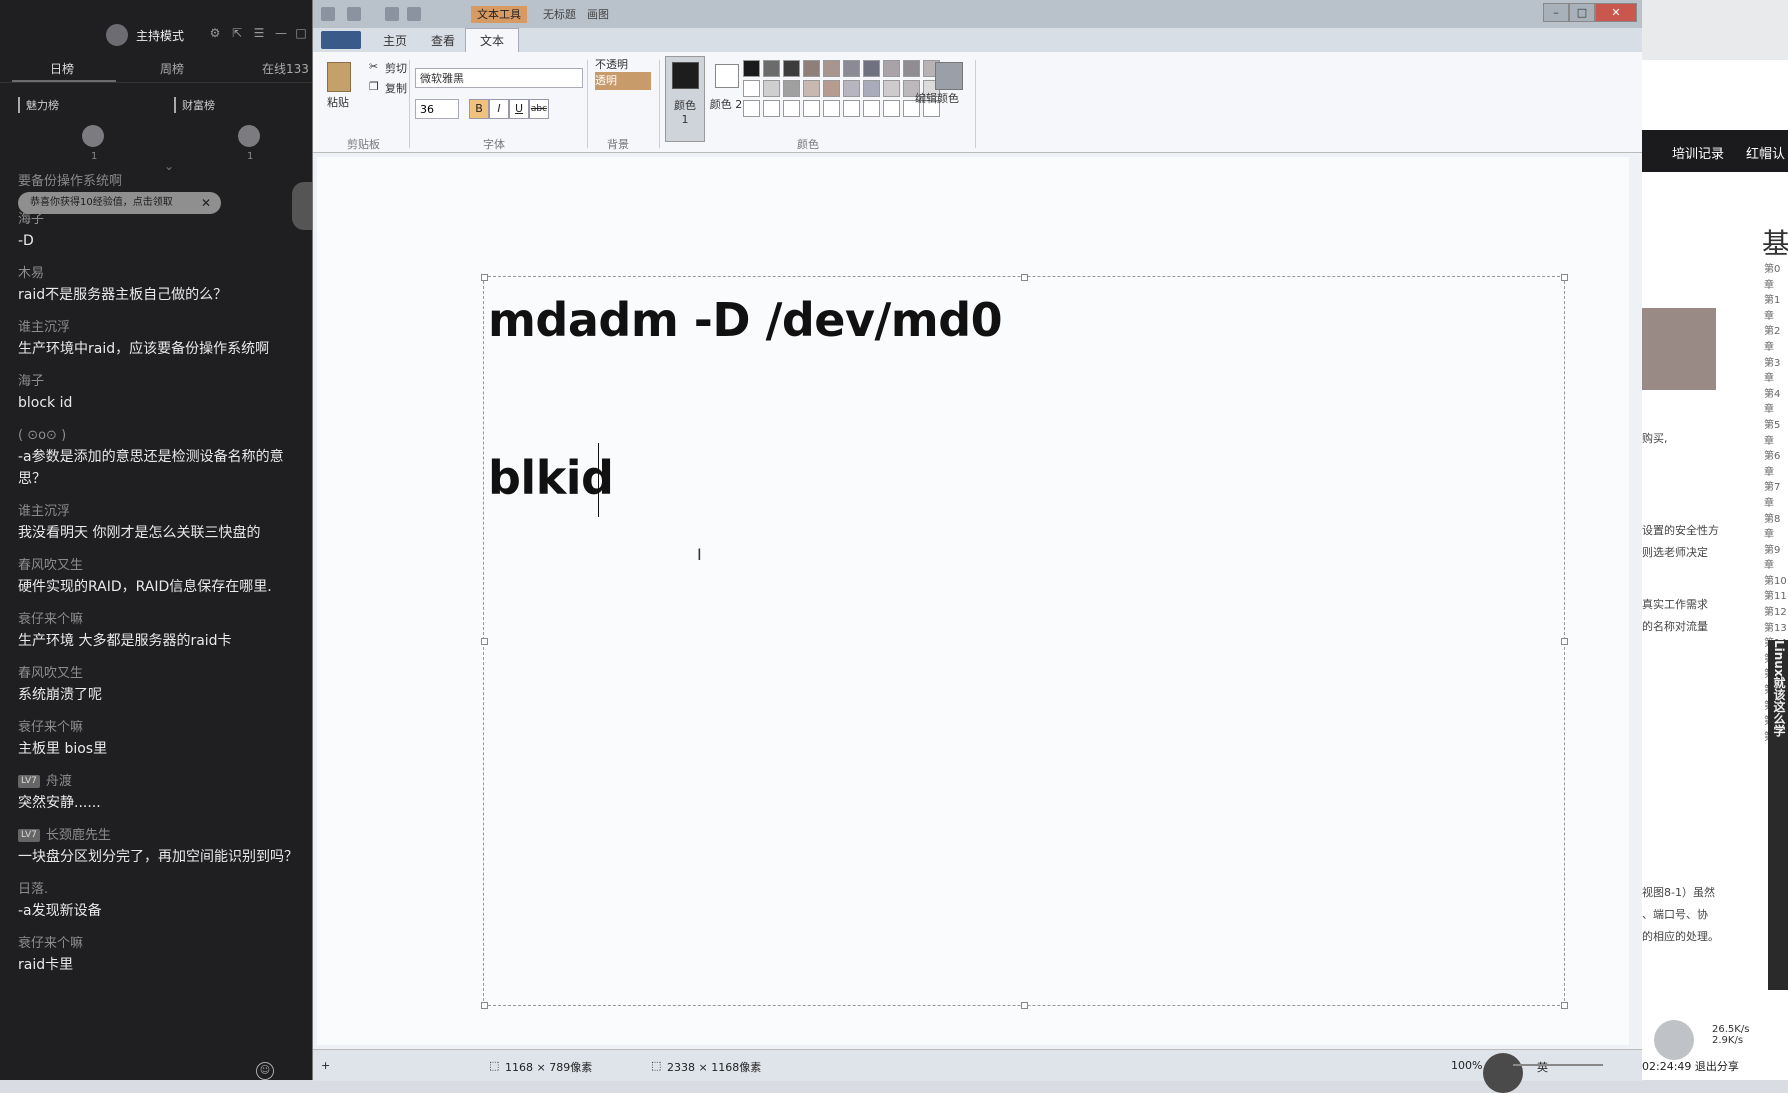 The width and height of the screenshot is (1788, 1093). I want to click on settings-icon: ⚙, so click(215, 33).